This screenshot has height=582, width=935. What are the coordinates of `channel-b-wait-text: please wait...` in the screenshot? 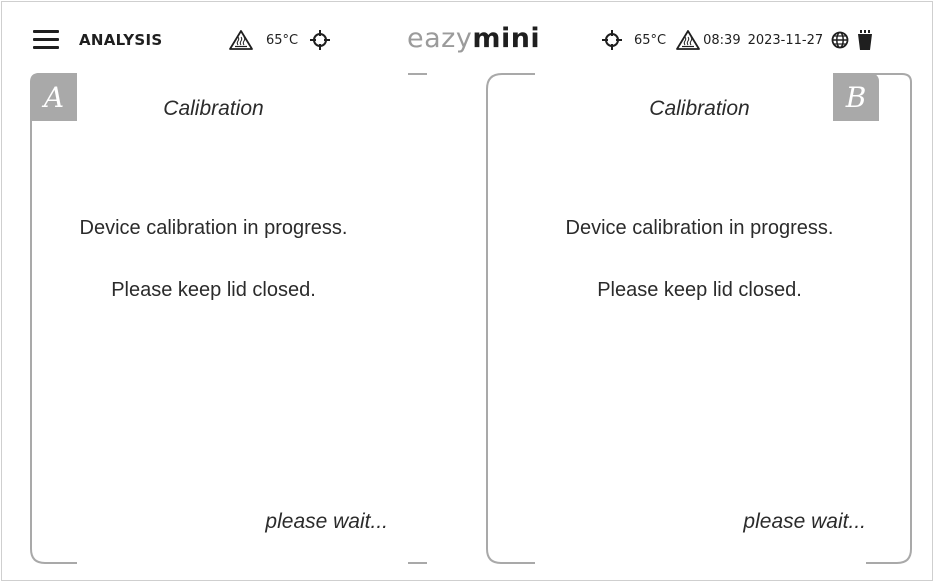 It's located at (804, 521).